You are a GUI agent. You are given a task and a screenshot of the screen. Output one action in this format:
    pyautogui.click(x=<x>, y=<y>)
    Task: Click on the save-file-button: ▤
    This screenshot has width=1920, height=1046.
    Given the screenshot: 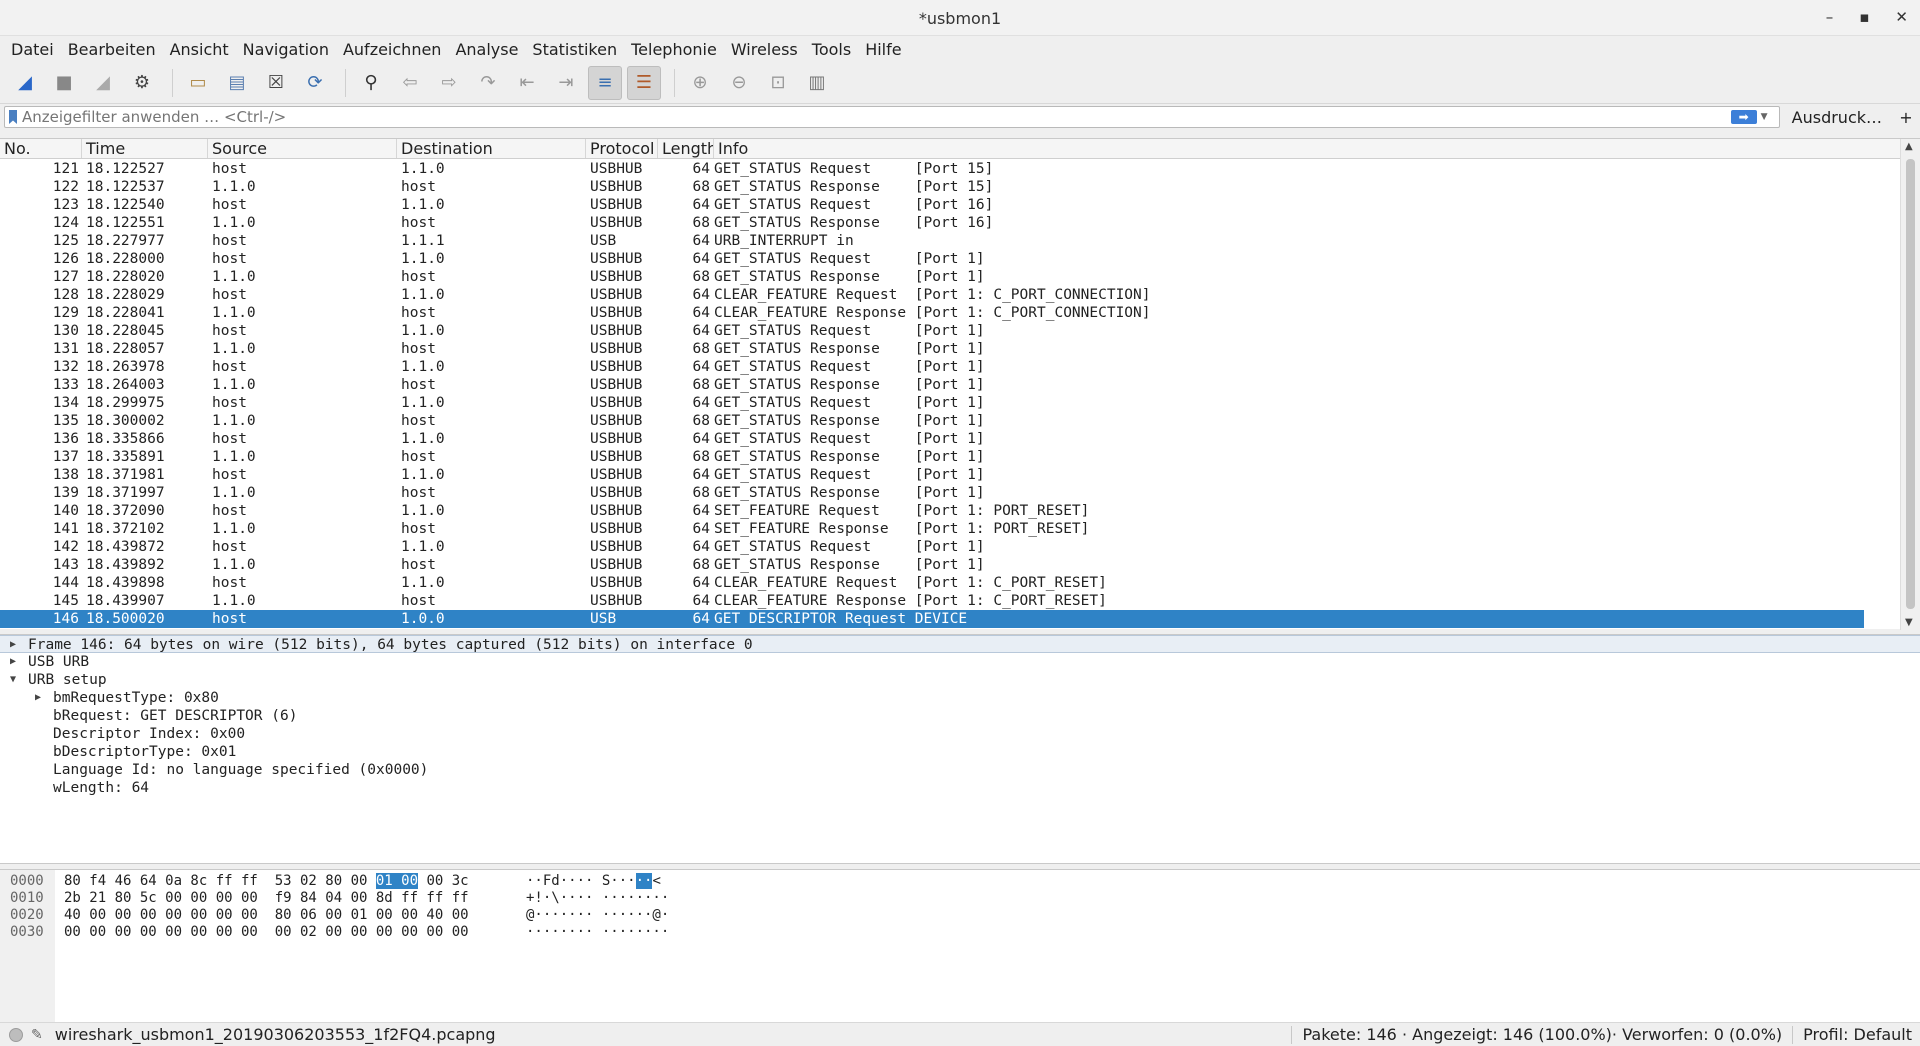 What is the action you would take?
    pyautogui.click(x=237, y=83)
    